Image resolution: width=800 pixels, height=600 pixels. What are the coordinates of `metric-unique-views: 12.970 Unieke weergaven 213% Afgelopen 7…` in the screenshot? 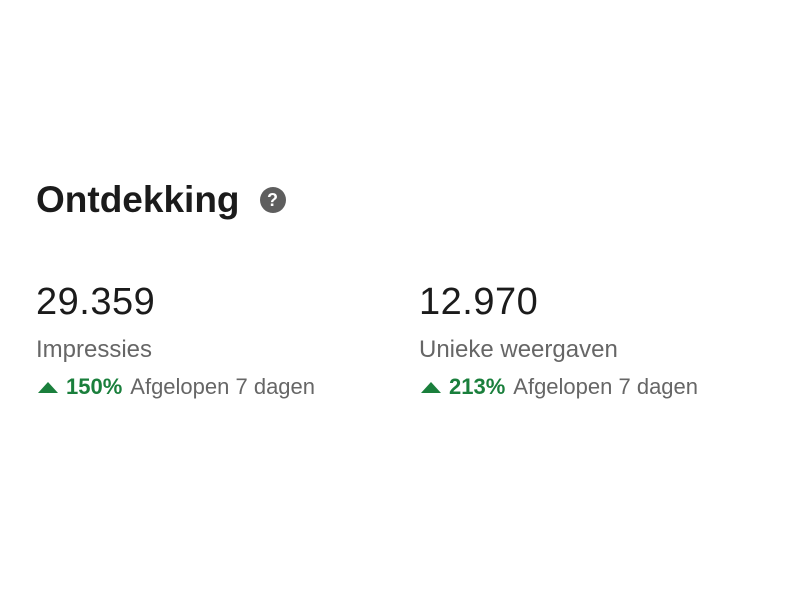 It's located at (558, 340).